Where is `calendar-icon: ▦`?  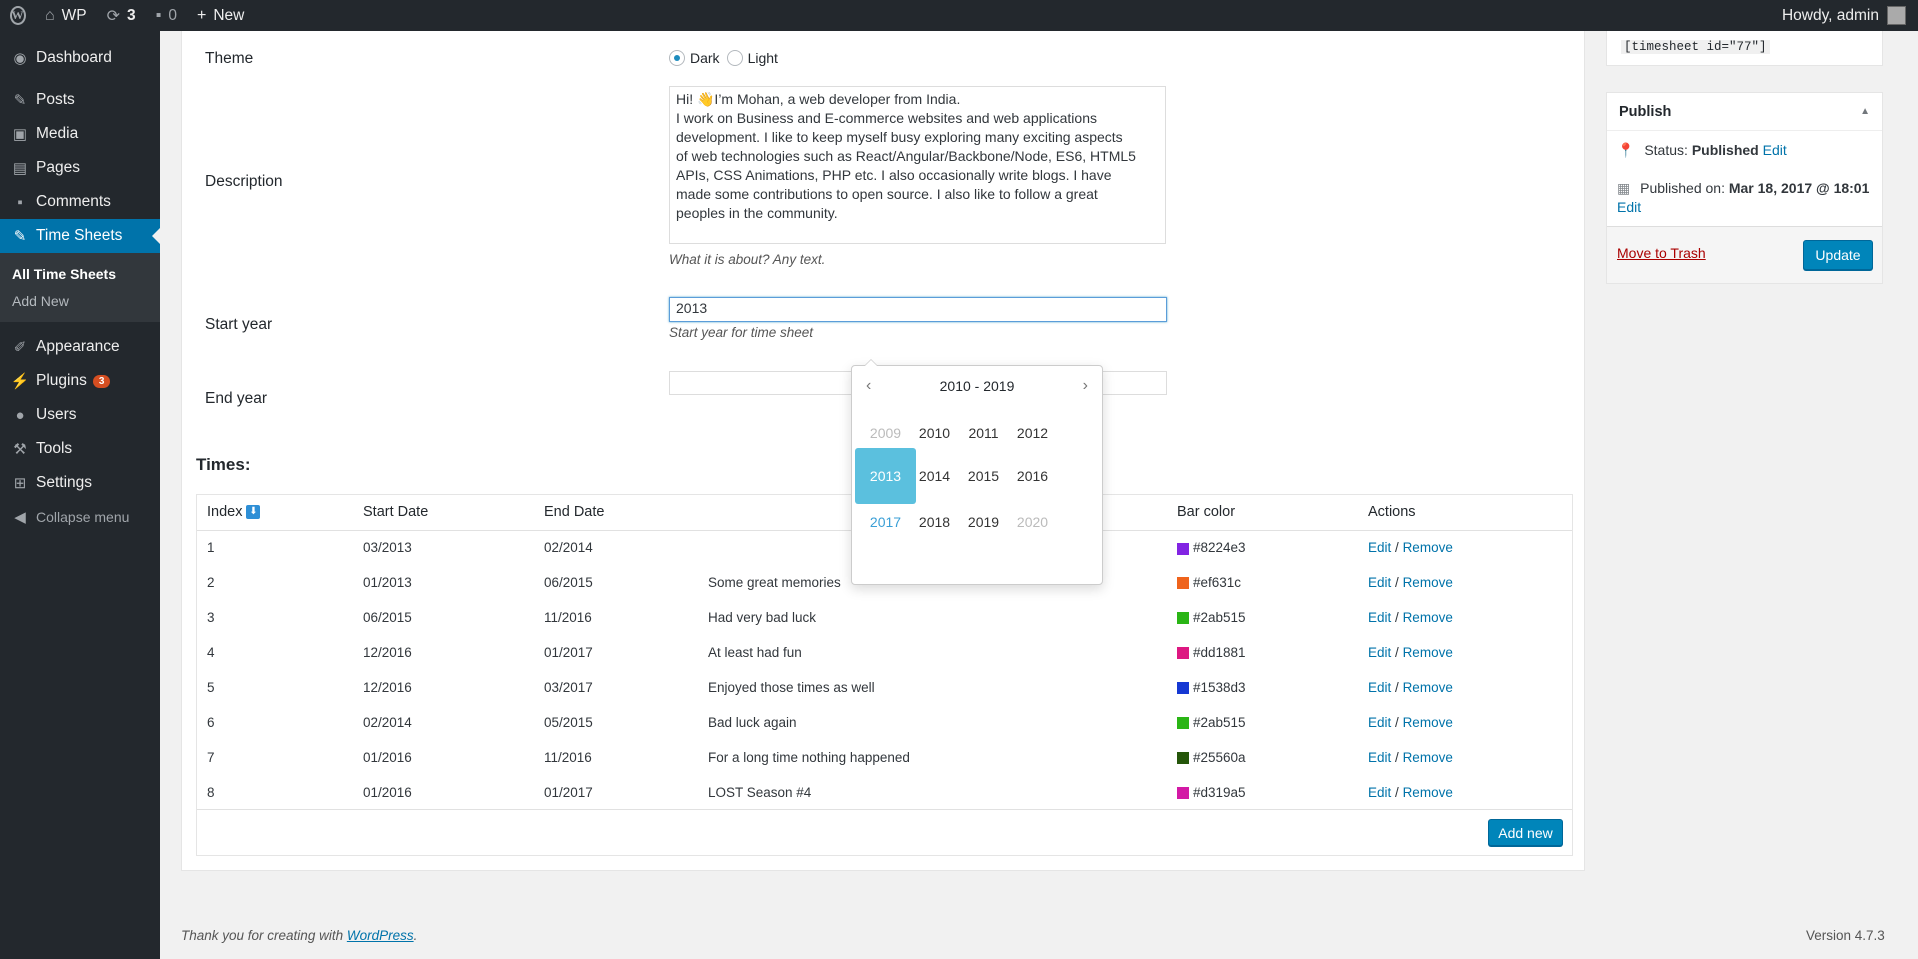 calendar-icon: ▦ is located at coordinates (1624, 188).